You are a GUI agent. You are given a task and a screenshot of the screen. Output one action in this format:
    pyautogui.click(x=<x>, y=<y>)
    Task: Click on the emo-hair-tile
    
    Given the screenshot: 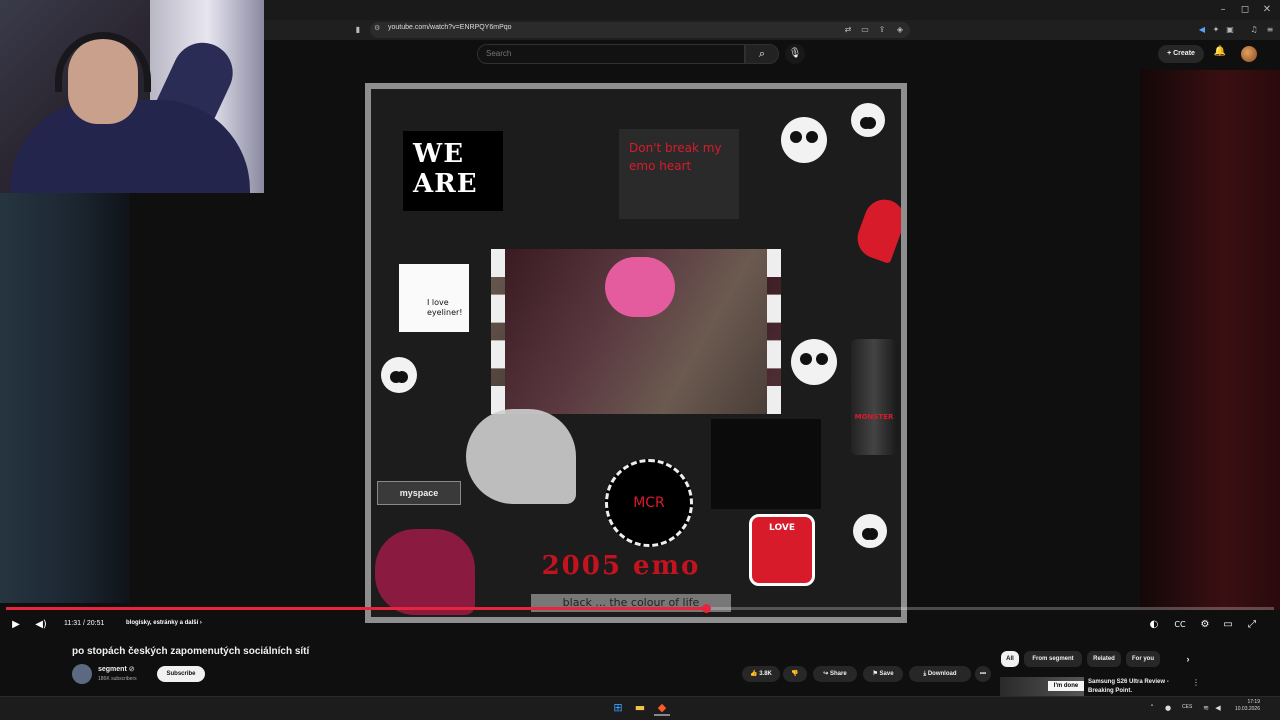 What is the action you would take?
    pyautogui.click(x=766, y=464)
    